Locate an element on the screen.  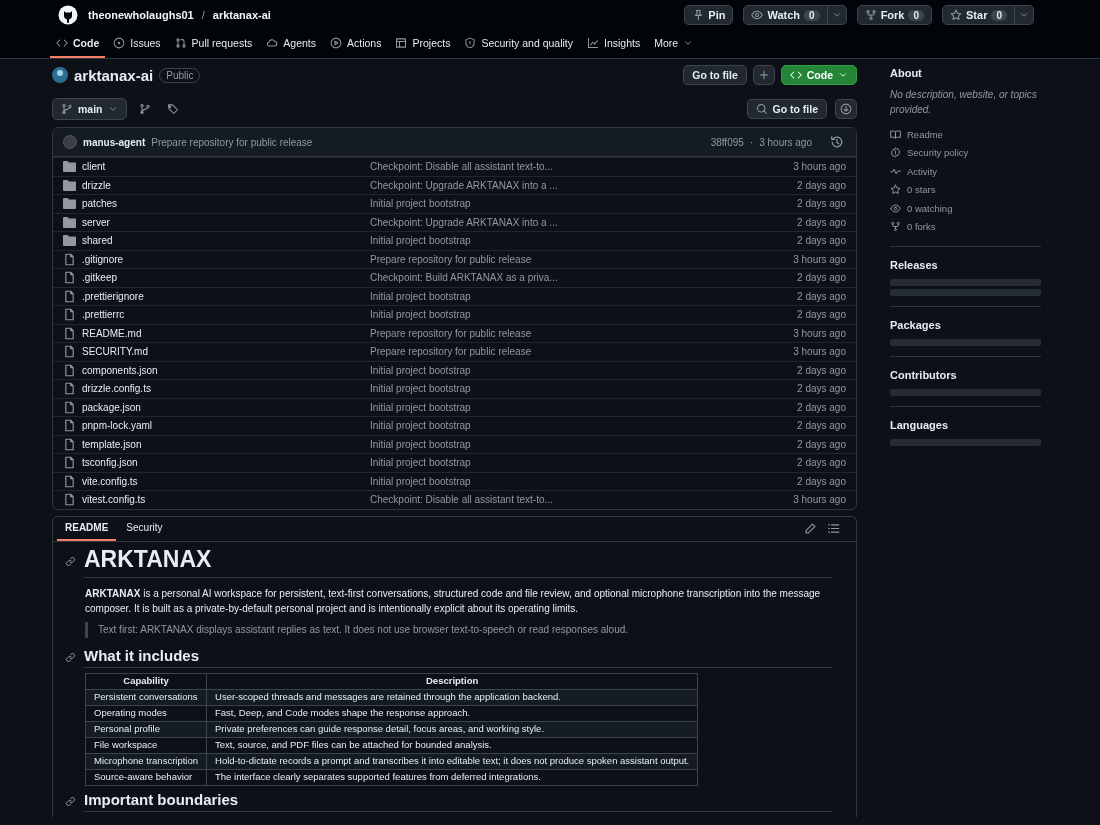
file-name: pnpm-lock.yaml is located at coordinates (223, 426).